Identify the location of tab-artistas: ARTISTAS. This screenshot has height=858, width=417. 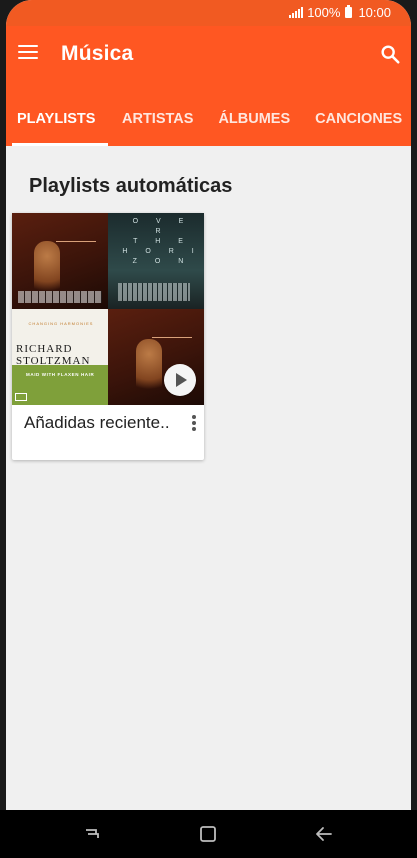
(157, 115).